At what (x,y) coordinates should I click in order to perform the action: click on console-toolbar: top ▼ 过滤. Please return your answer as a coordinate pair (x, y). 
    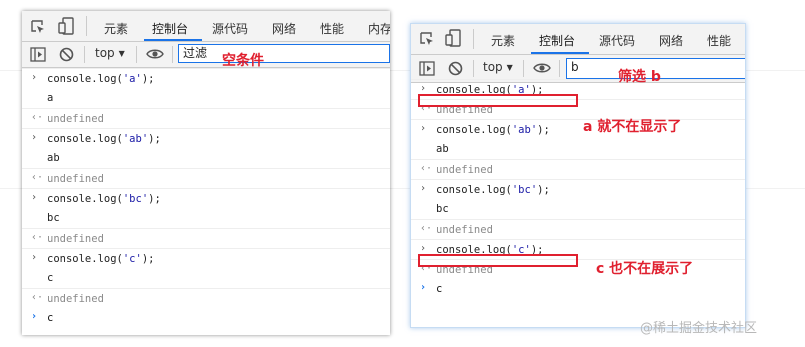
    Looking at the image, I should click on (206, 55).